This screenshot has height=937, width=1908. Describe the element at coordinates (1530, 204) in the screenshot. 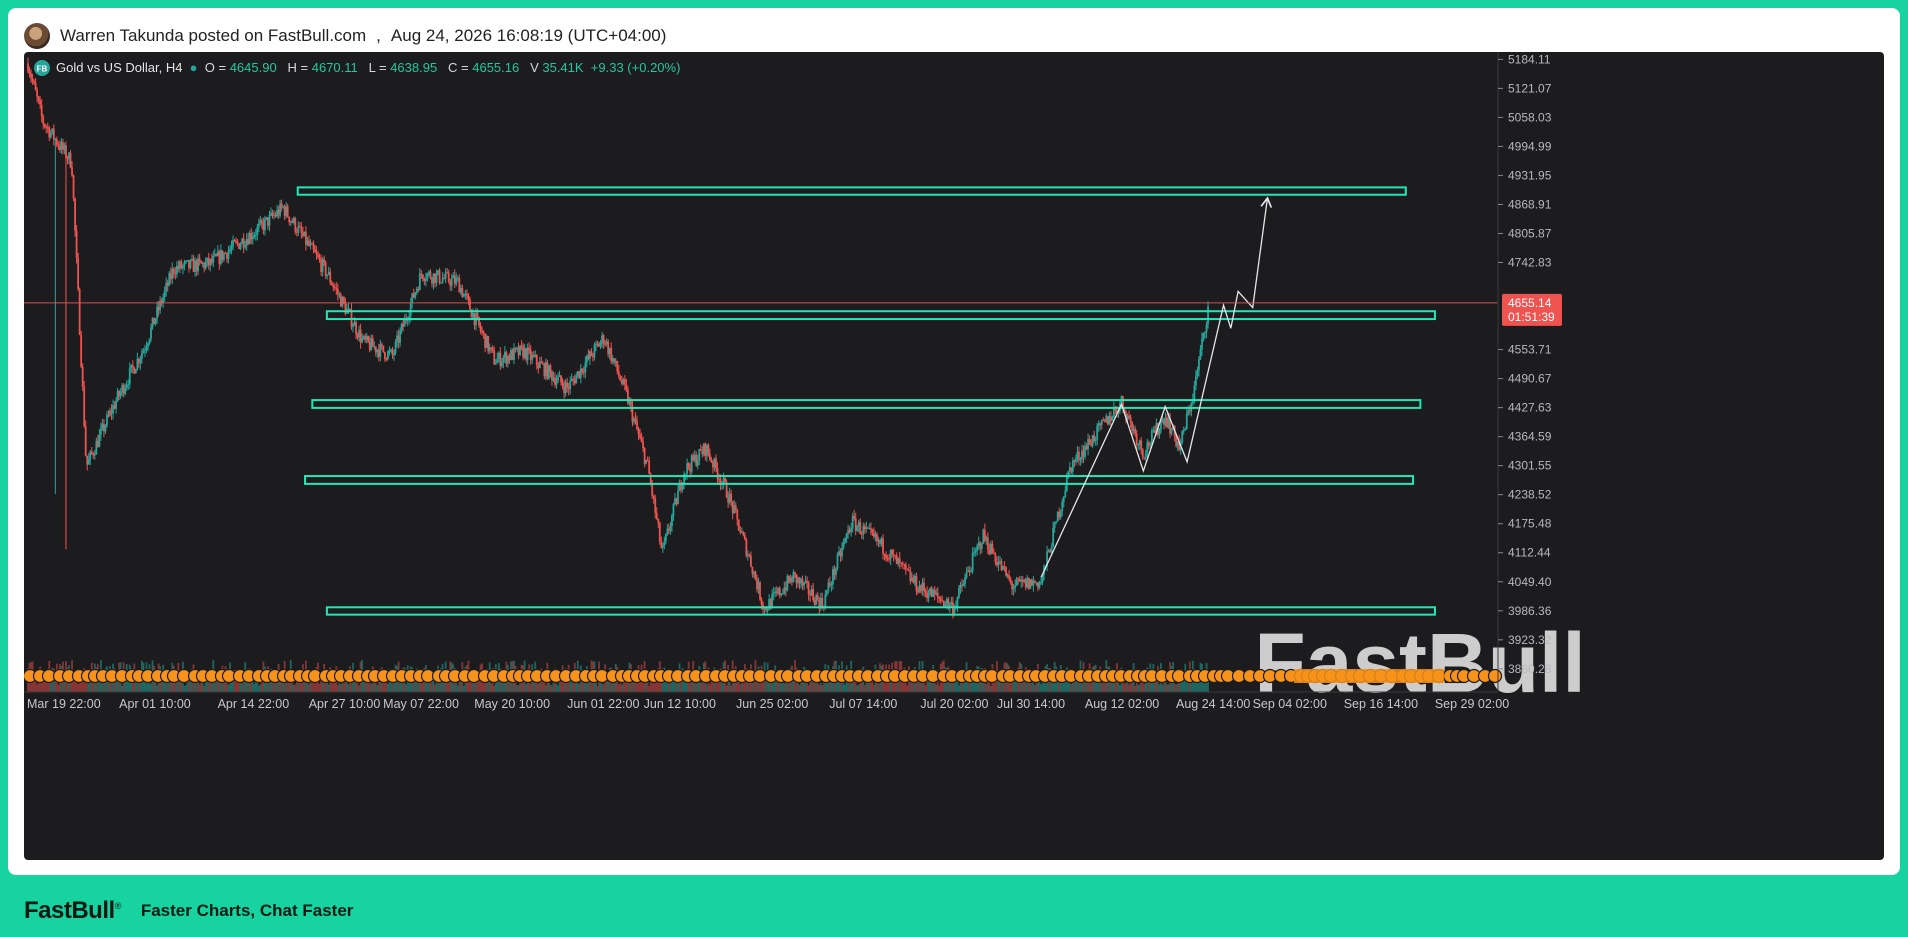

I see `price-tick-label: 4868.91` at that location.